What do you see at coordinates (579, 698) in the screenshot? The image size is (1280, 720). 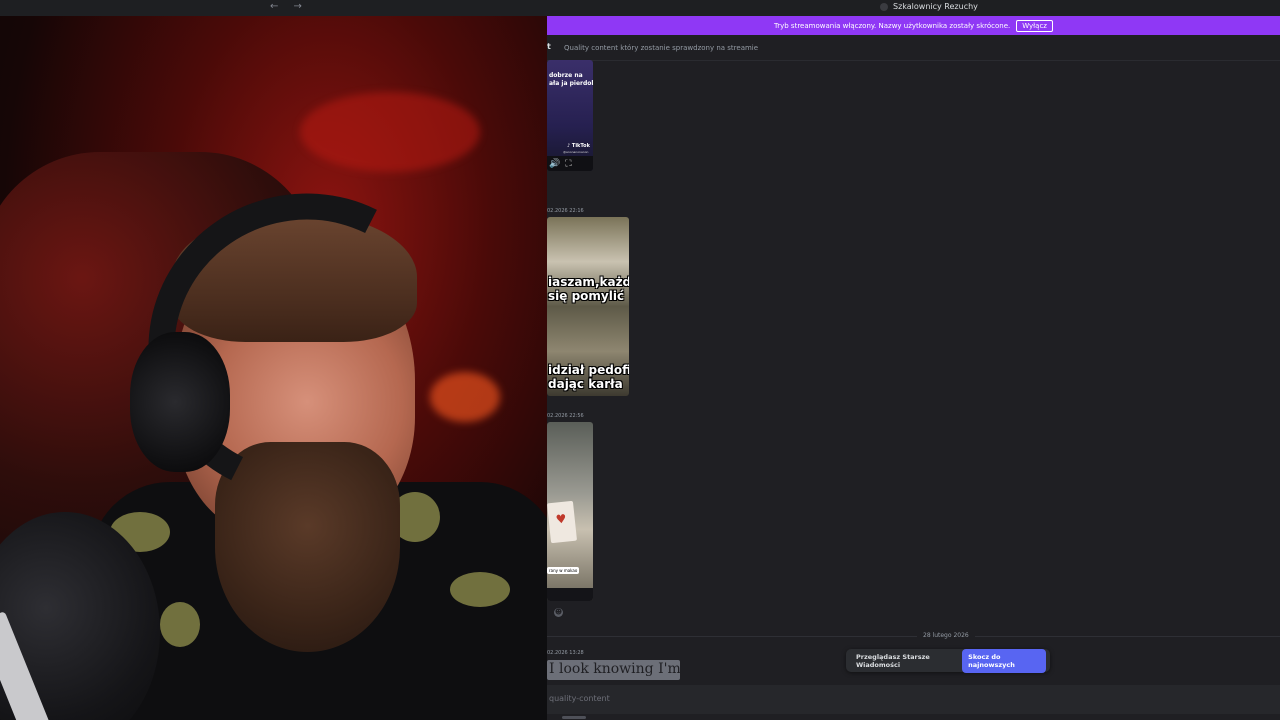 I see `composer-placeholder: quality-content` at bounding box center [579, 698].